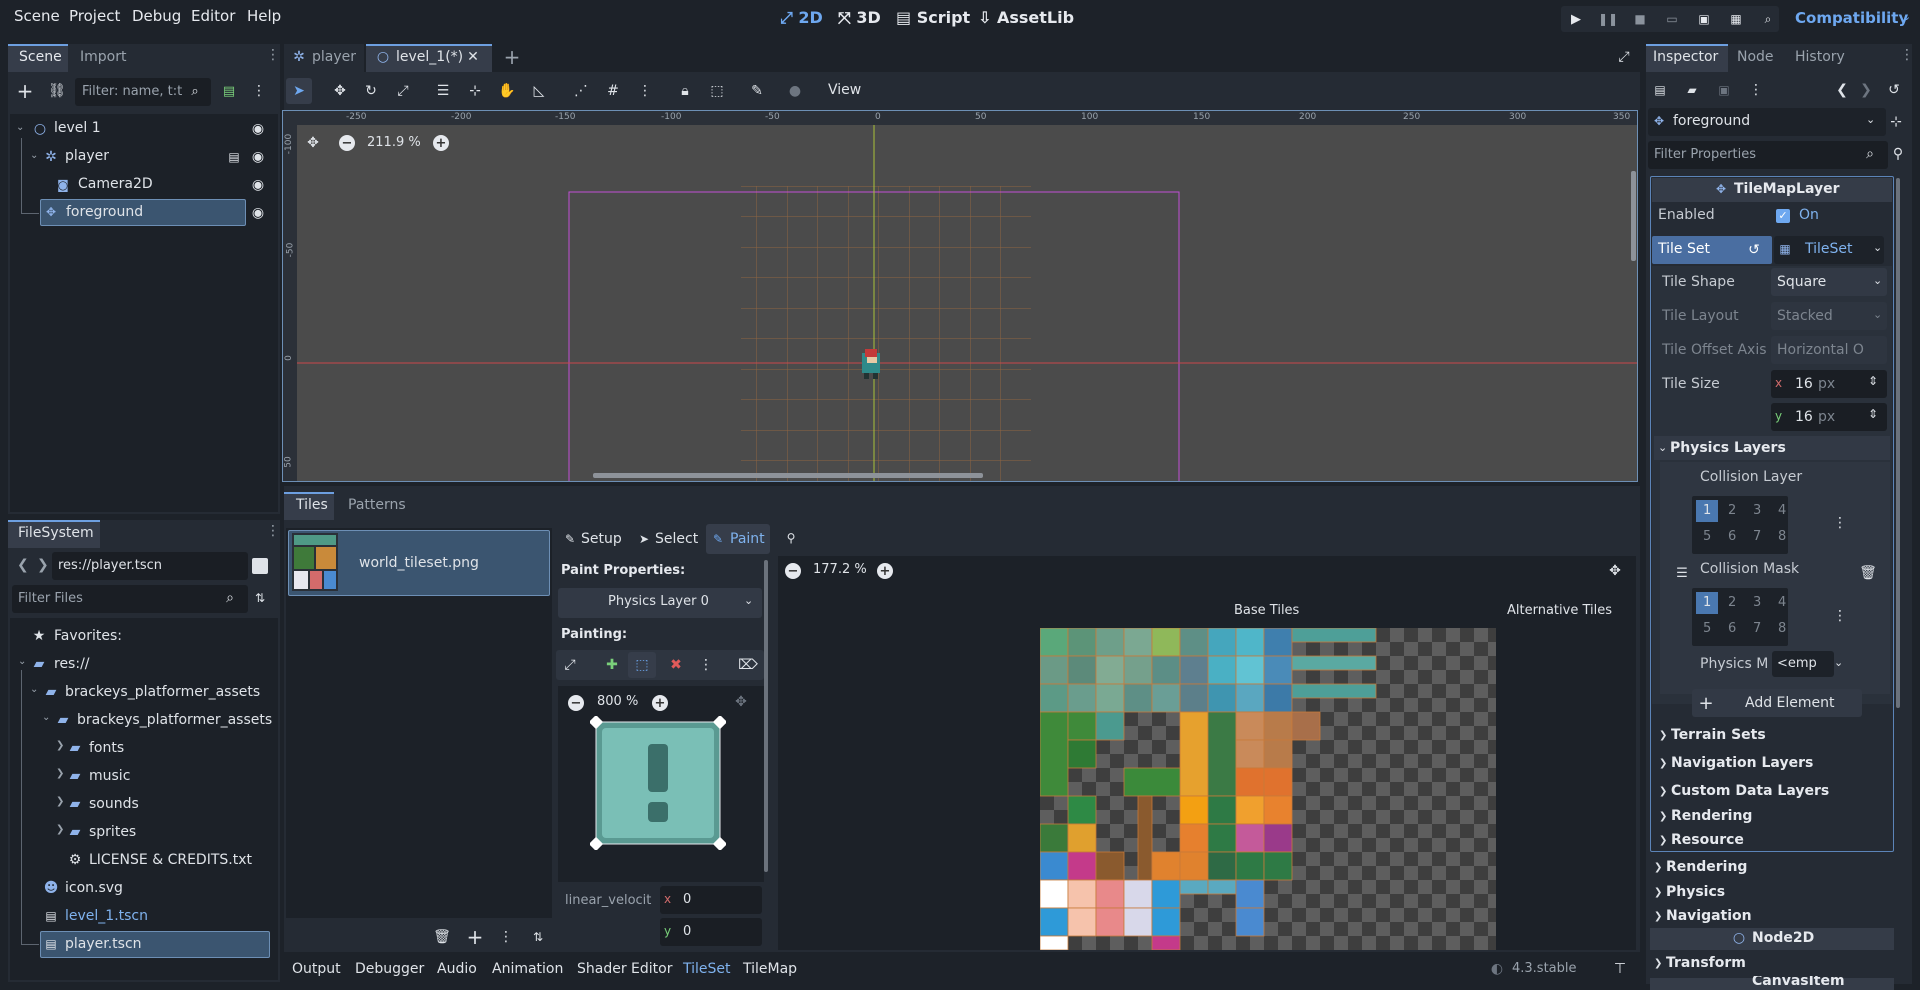  Describe the element at coordinates (1704, 19) in the screenshot. I see `play-scene-icon: ▣` at that location.